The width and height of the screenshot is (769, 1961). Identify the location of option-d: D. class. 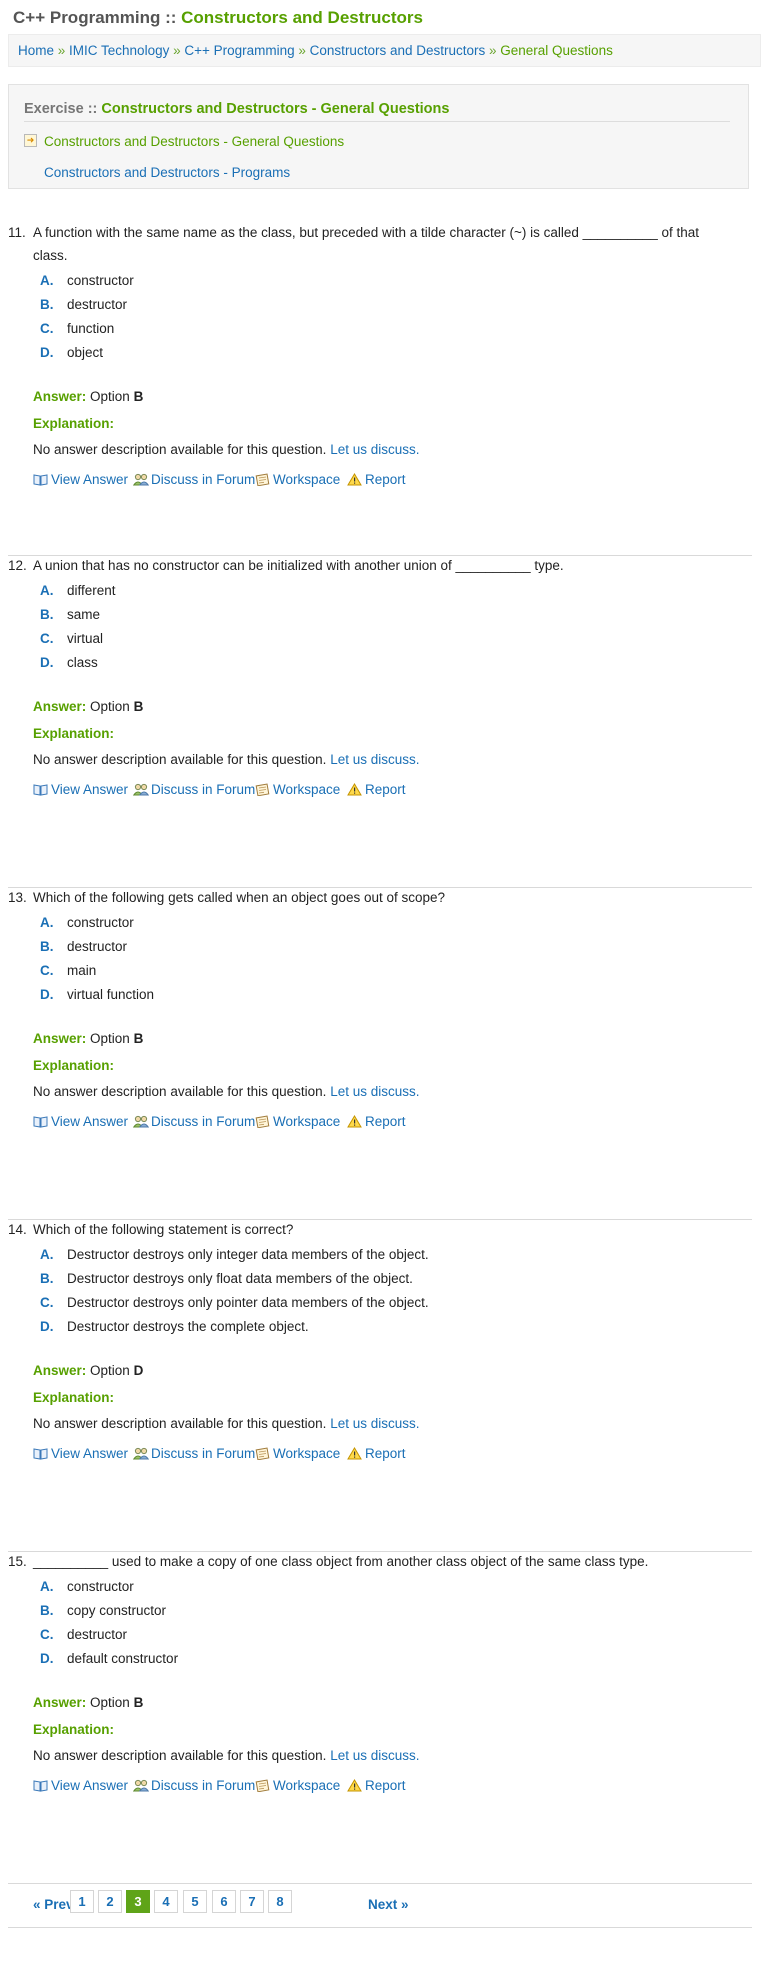
(69, 663).